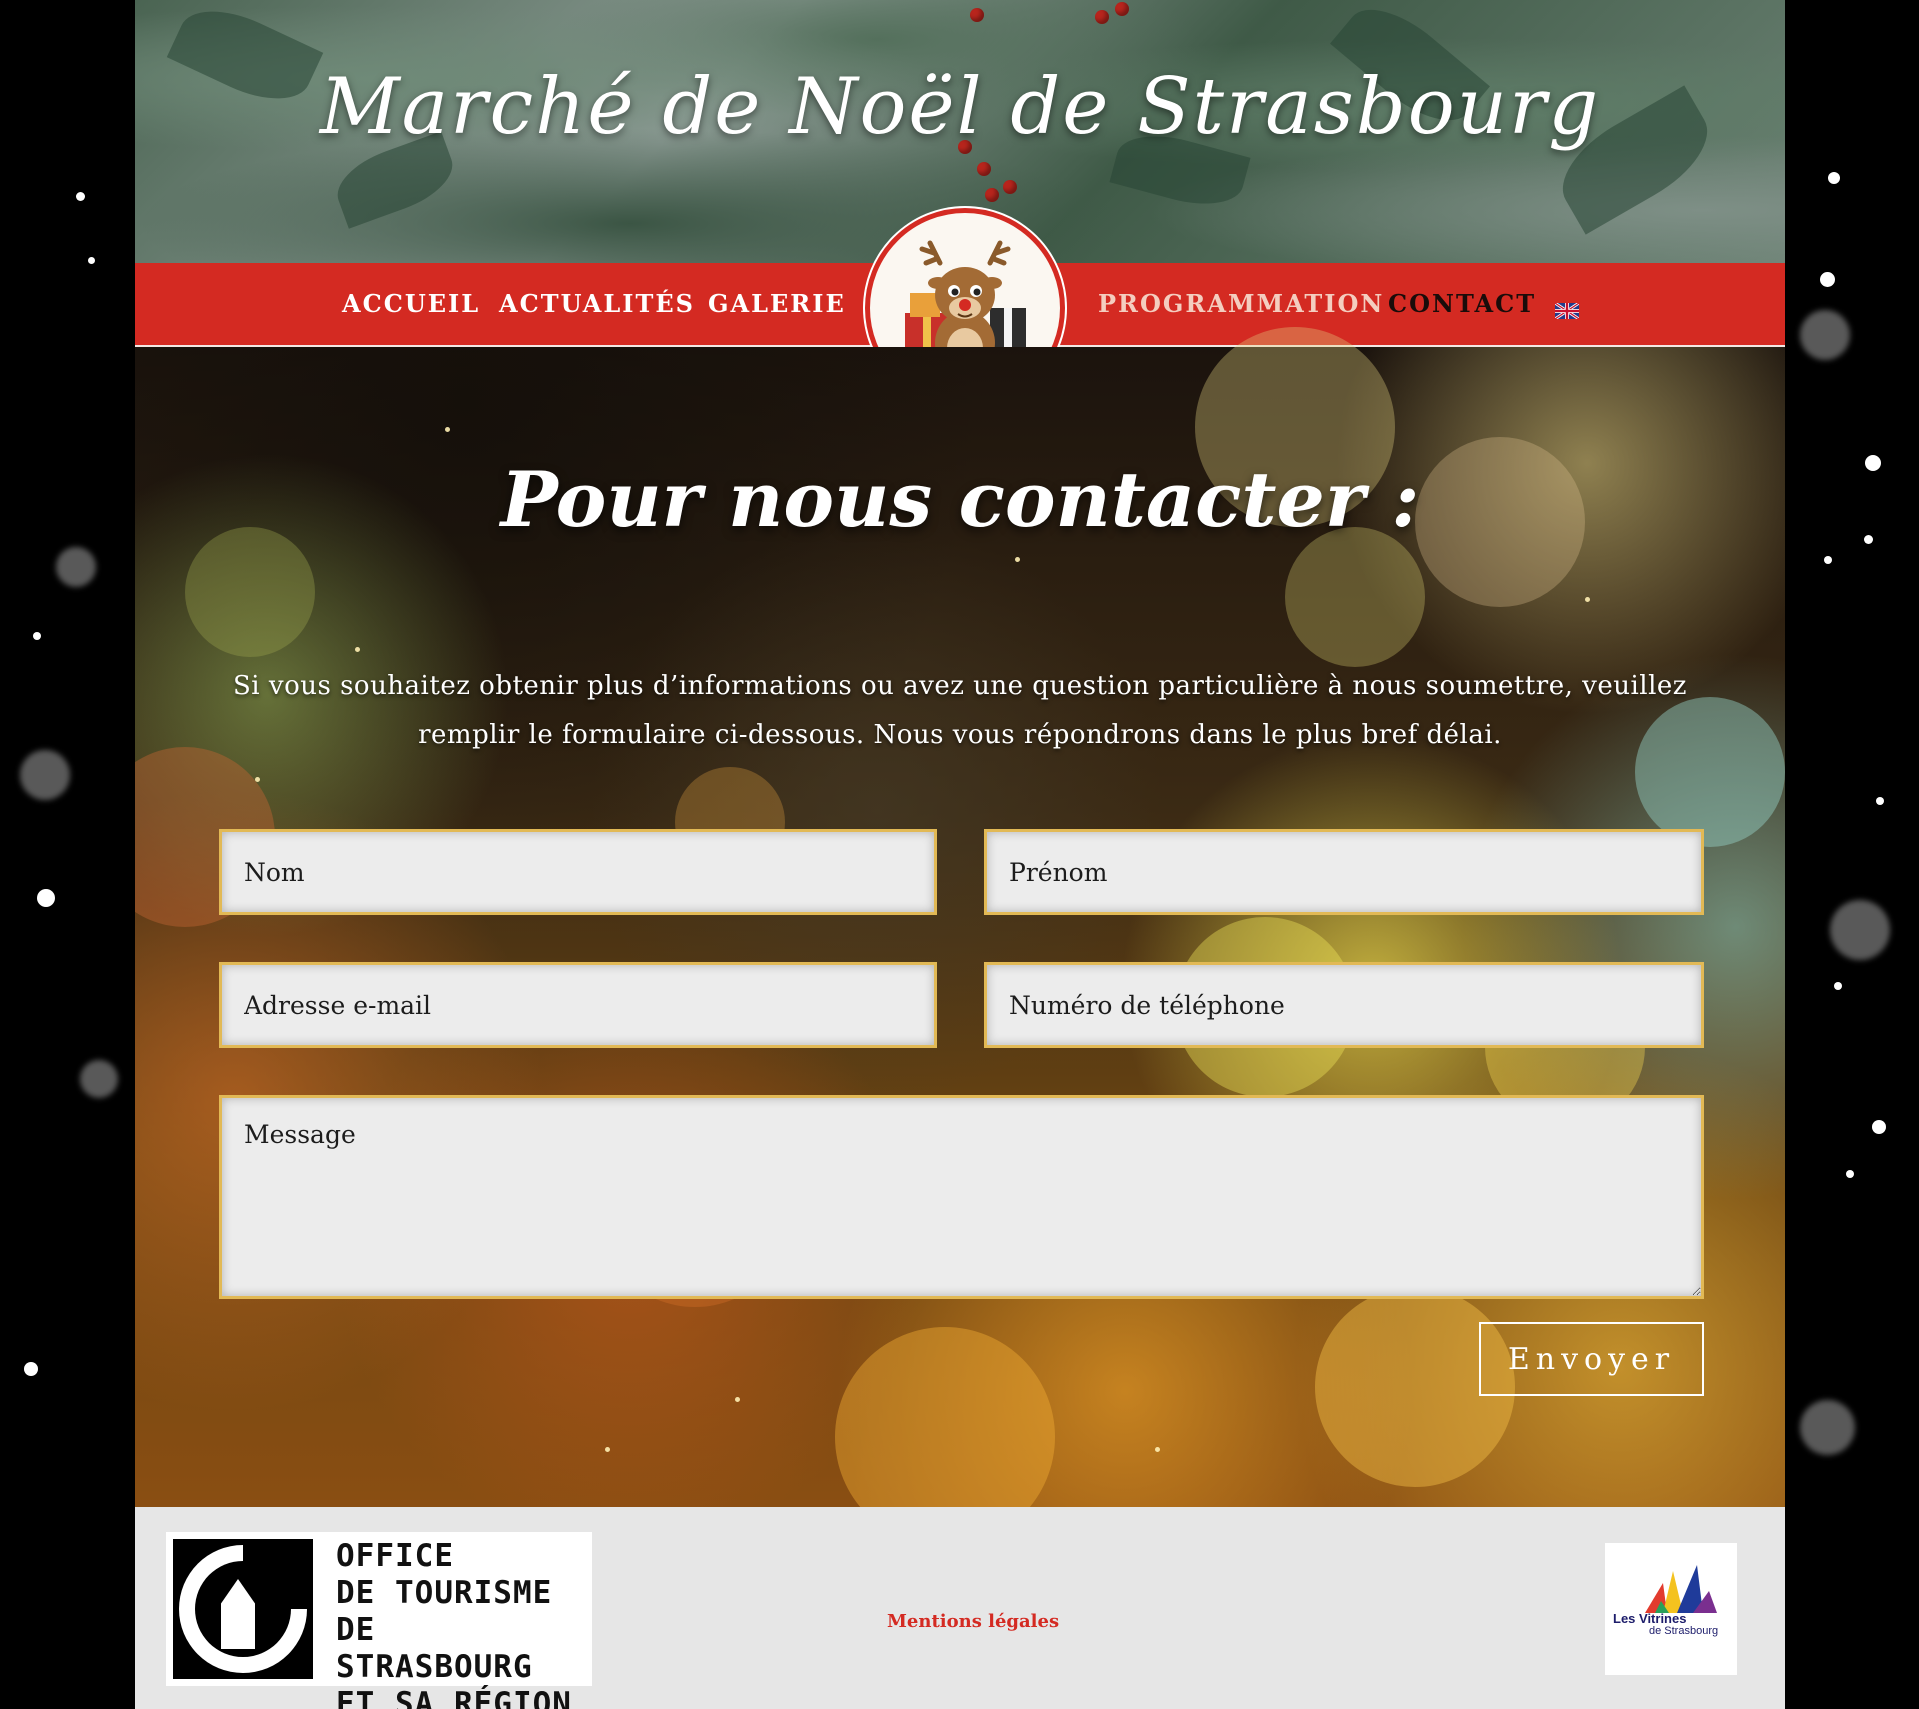  I want to click on nav-item-actualites: Actualités, so click(597, 303).